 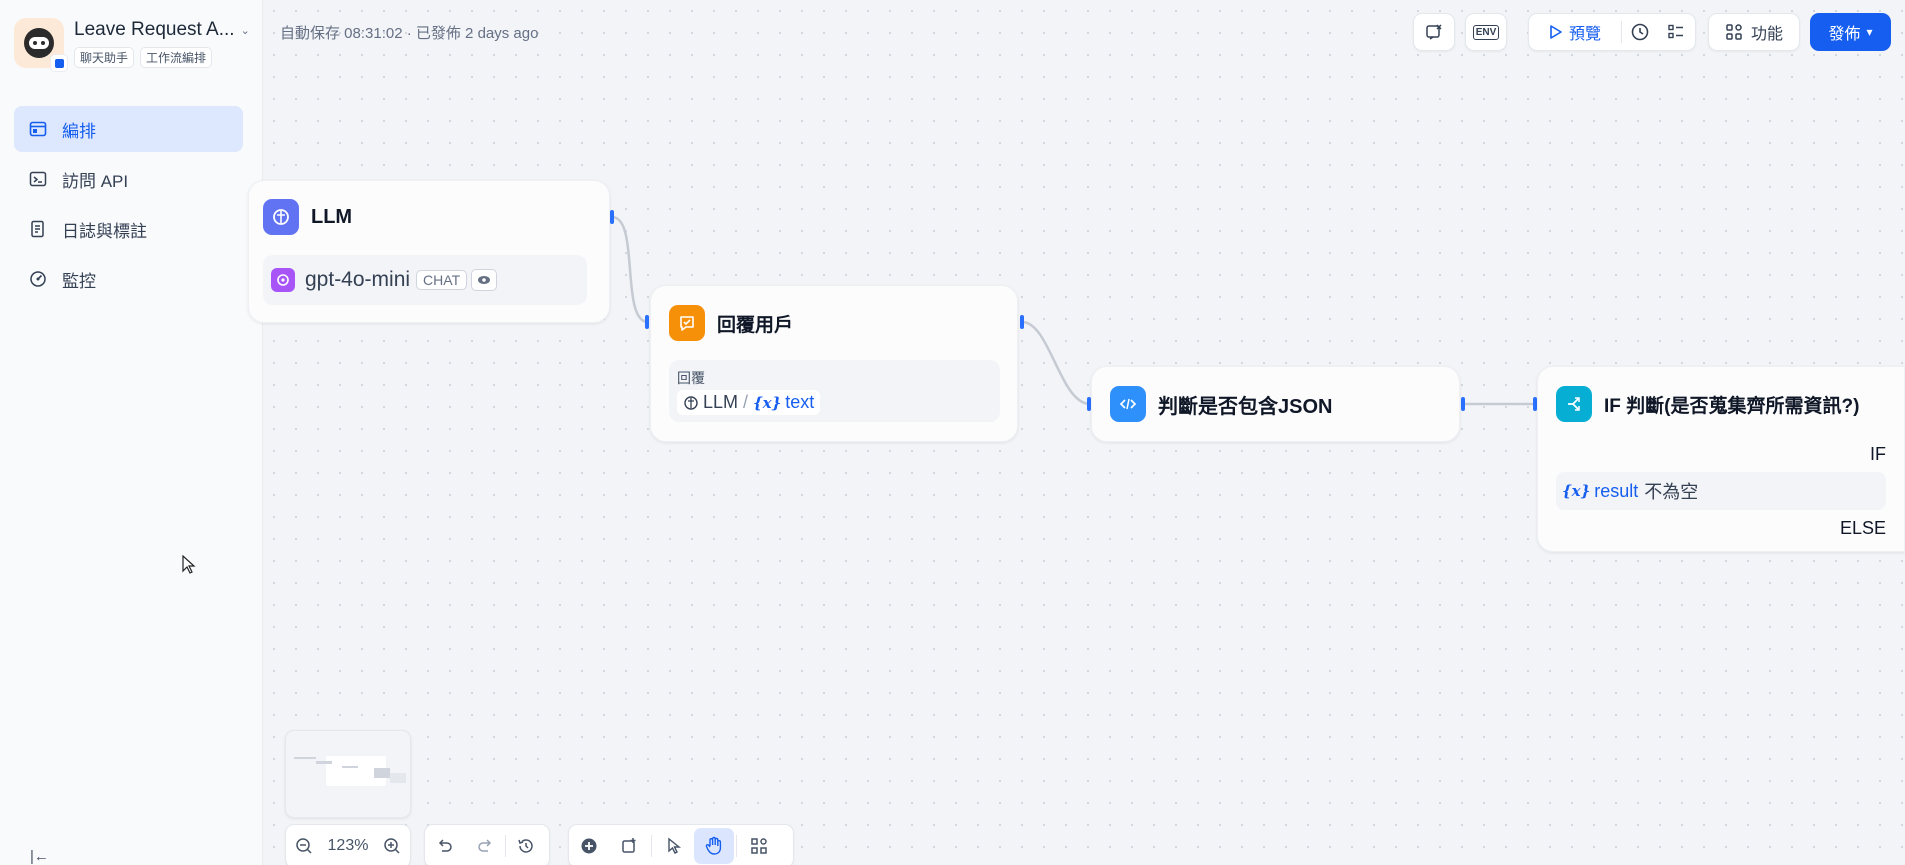 I want to click on zoom-level: 123%, so click(x=347, y=846).